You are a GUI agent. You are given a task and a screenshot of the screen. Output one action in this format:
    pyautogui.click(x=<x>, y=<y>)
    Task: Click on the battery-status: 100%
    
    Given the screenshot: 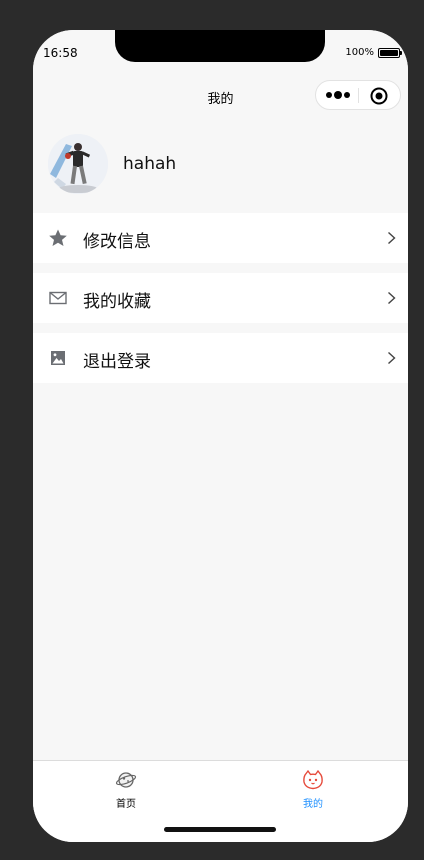 What is the action you would take?
    pyautogui.click(x=373, y=52)
    